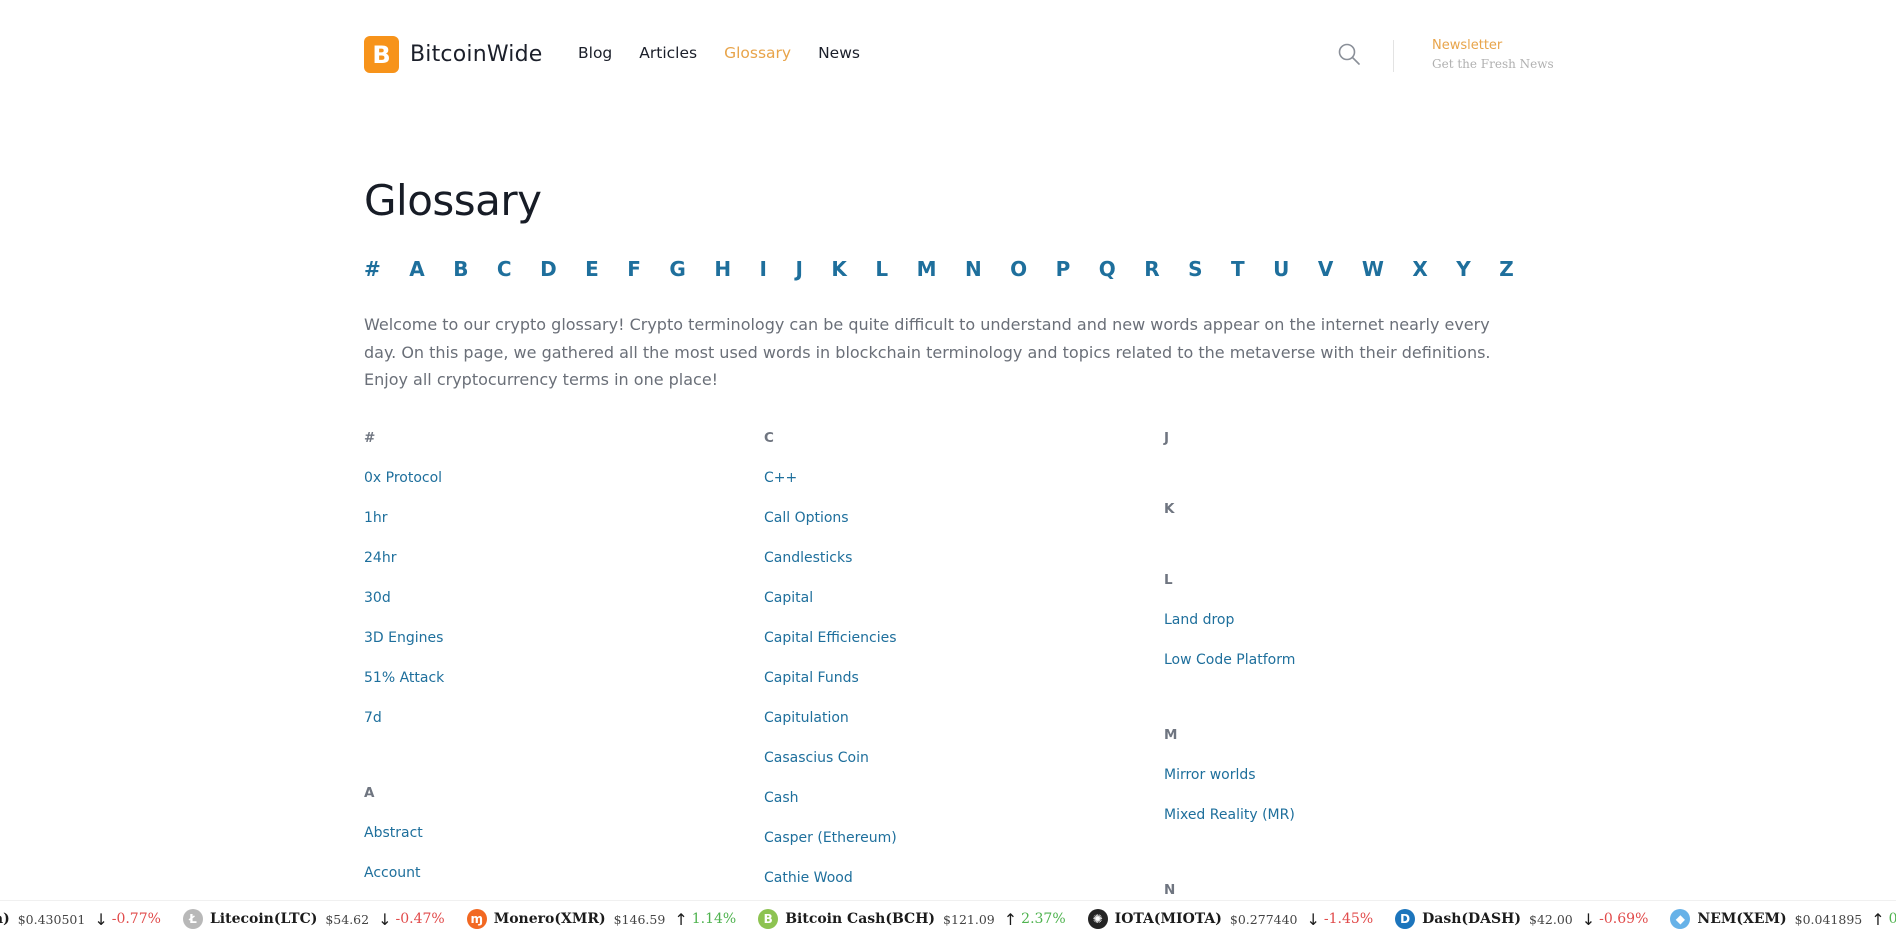  Describe the element at coordinates (460, 269) in the screenshot. I see `alphabet-letter-b: B` at that location.